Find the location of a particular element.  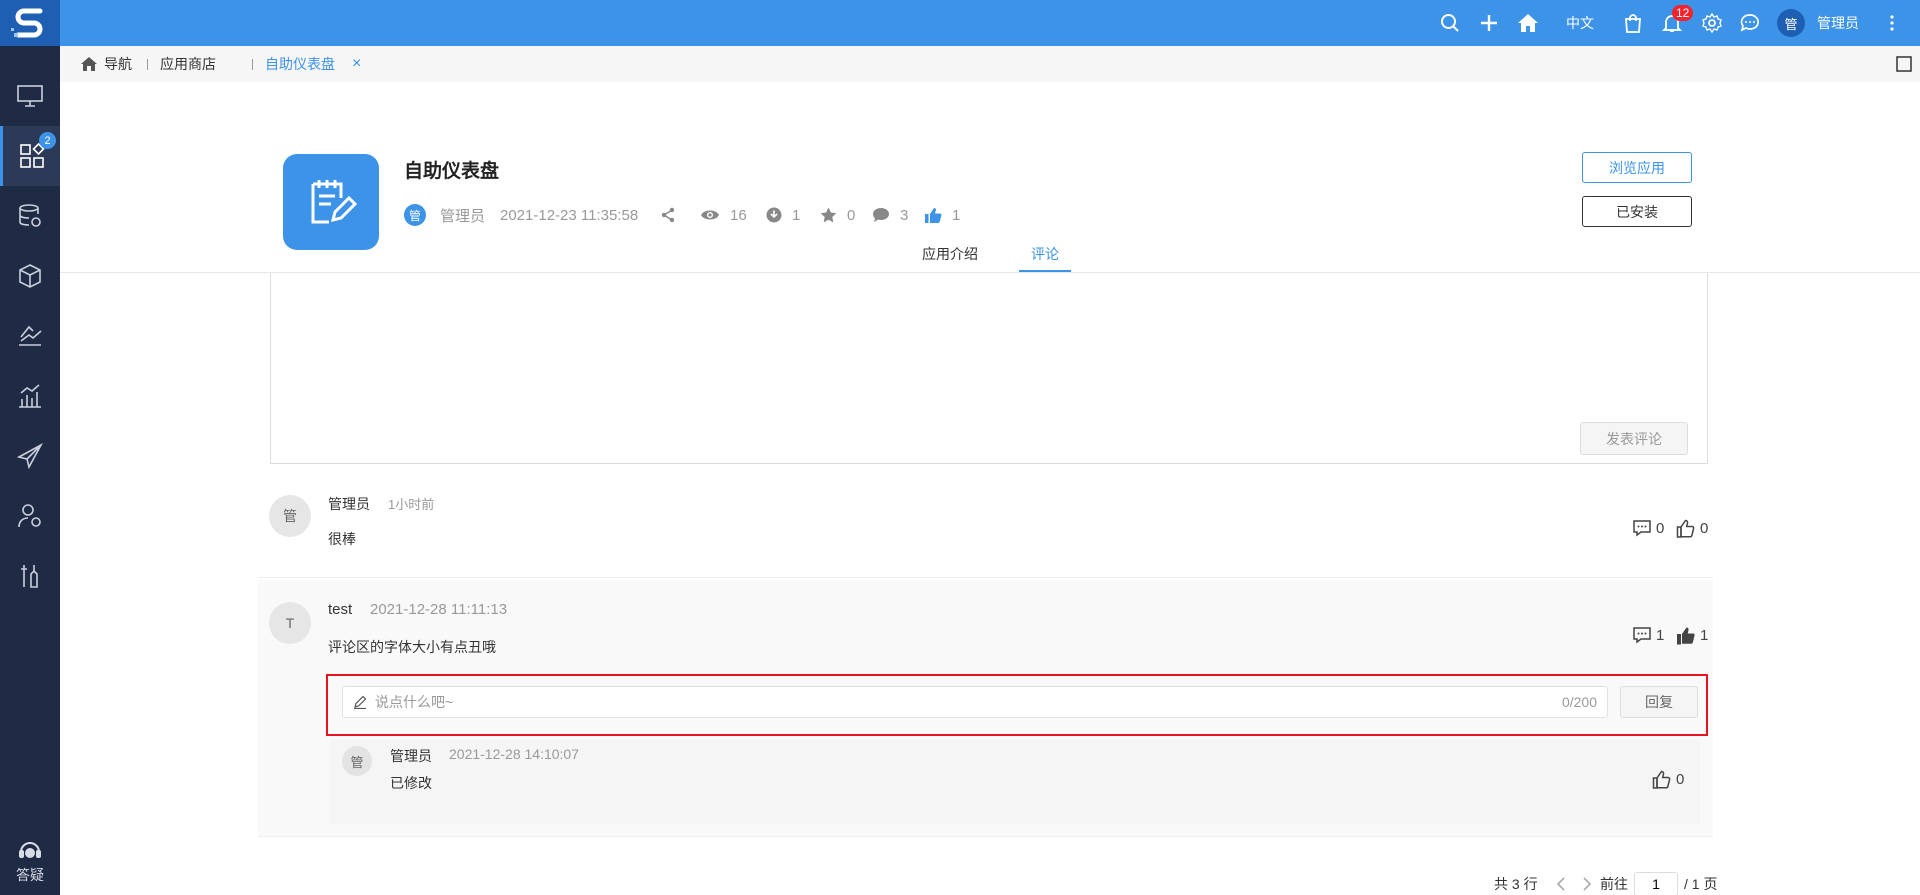

comment-icon is located at coordinates (881, 215).